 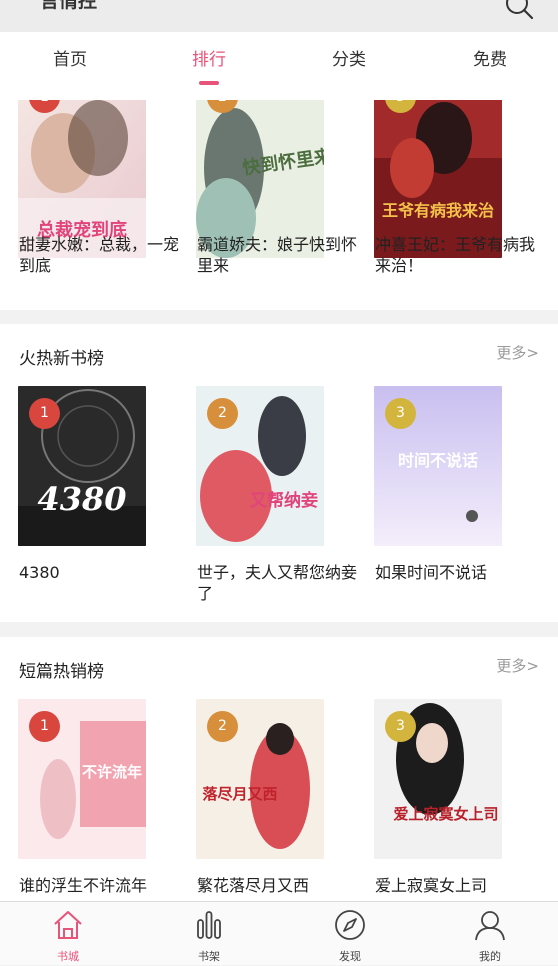 I want to click on tab-ranking: 排行, so click(x=209, y=66).